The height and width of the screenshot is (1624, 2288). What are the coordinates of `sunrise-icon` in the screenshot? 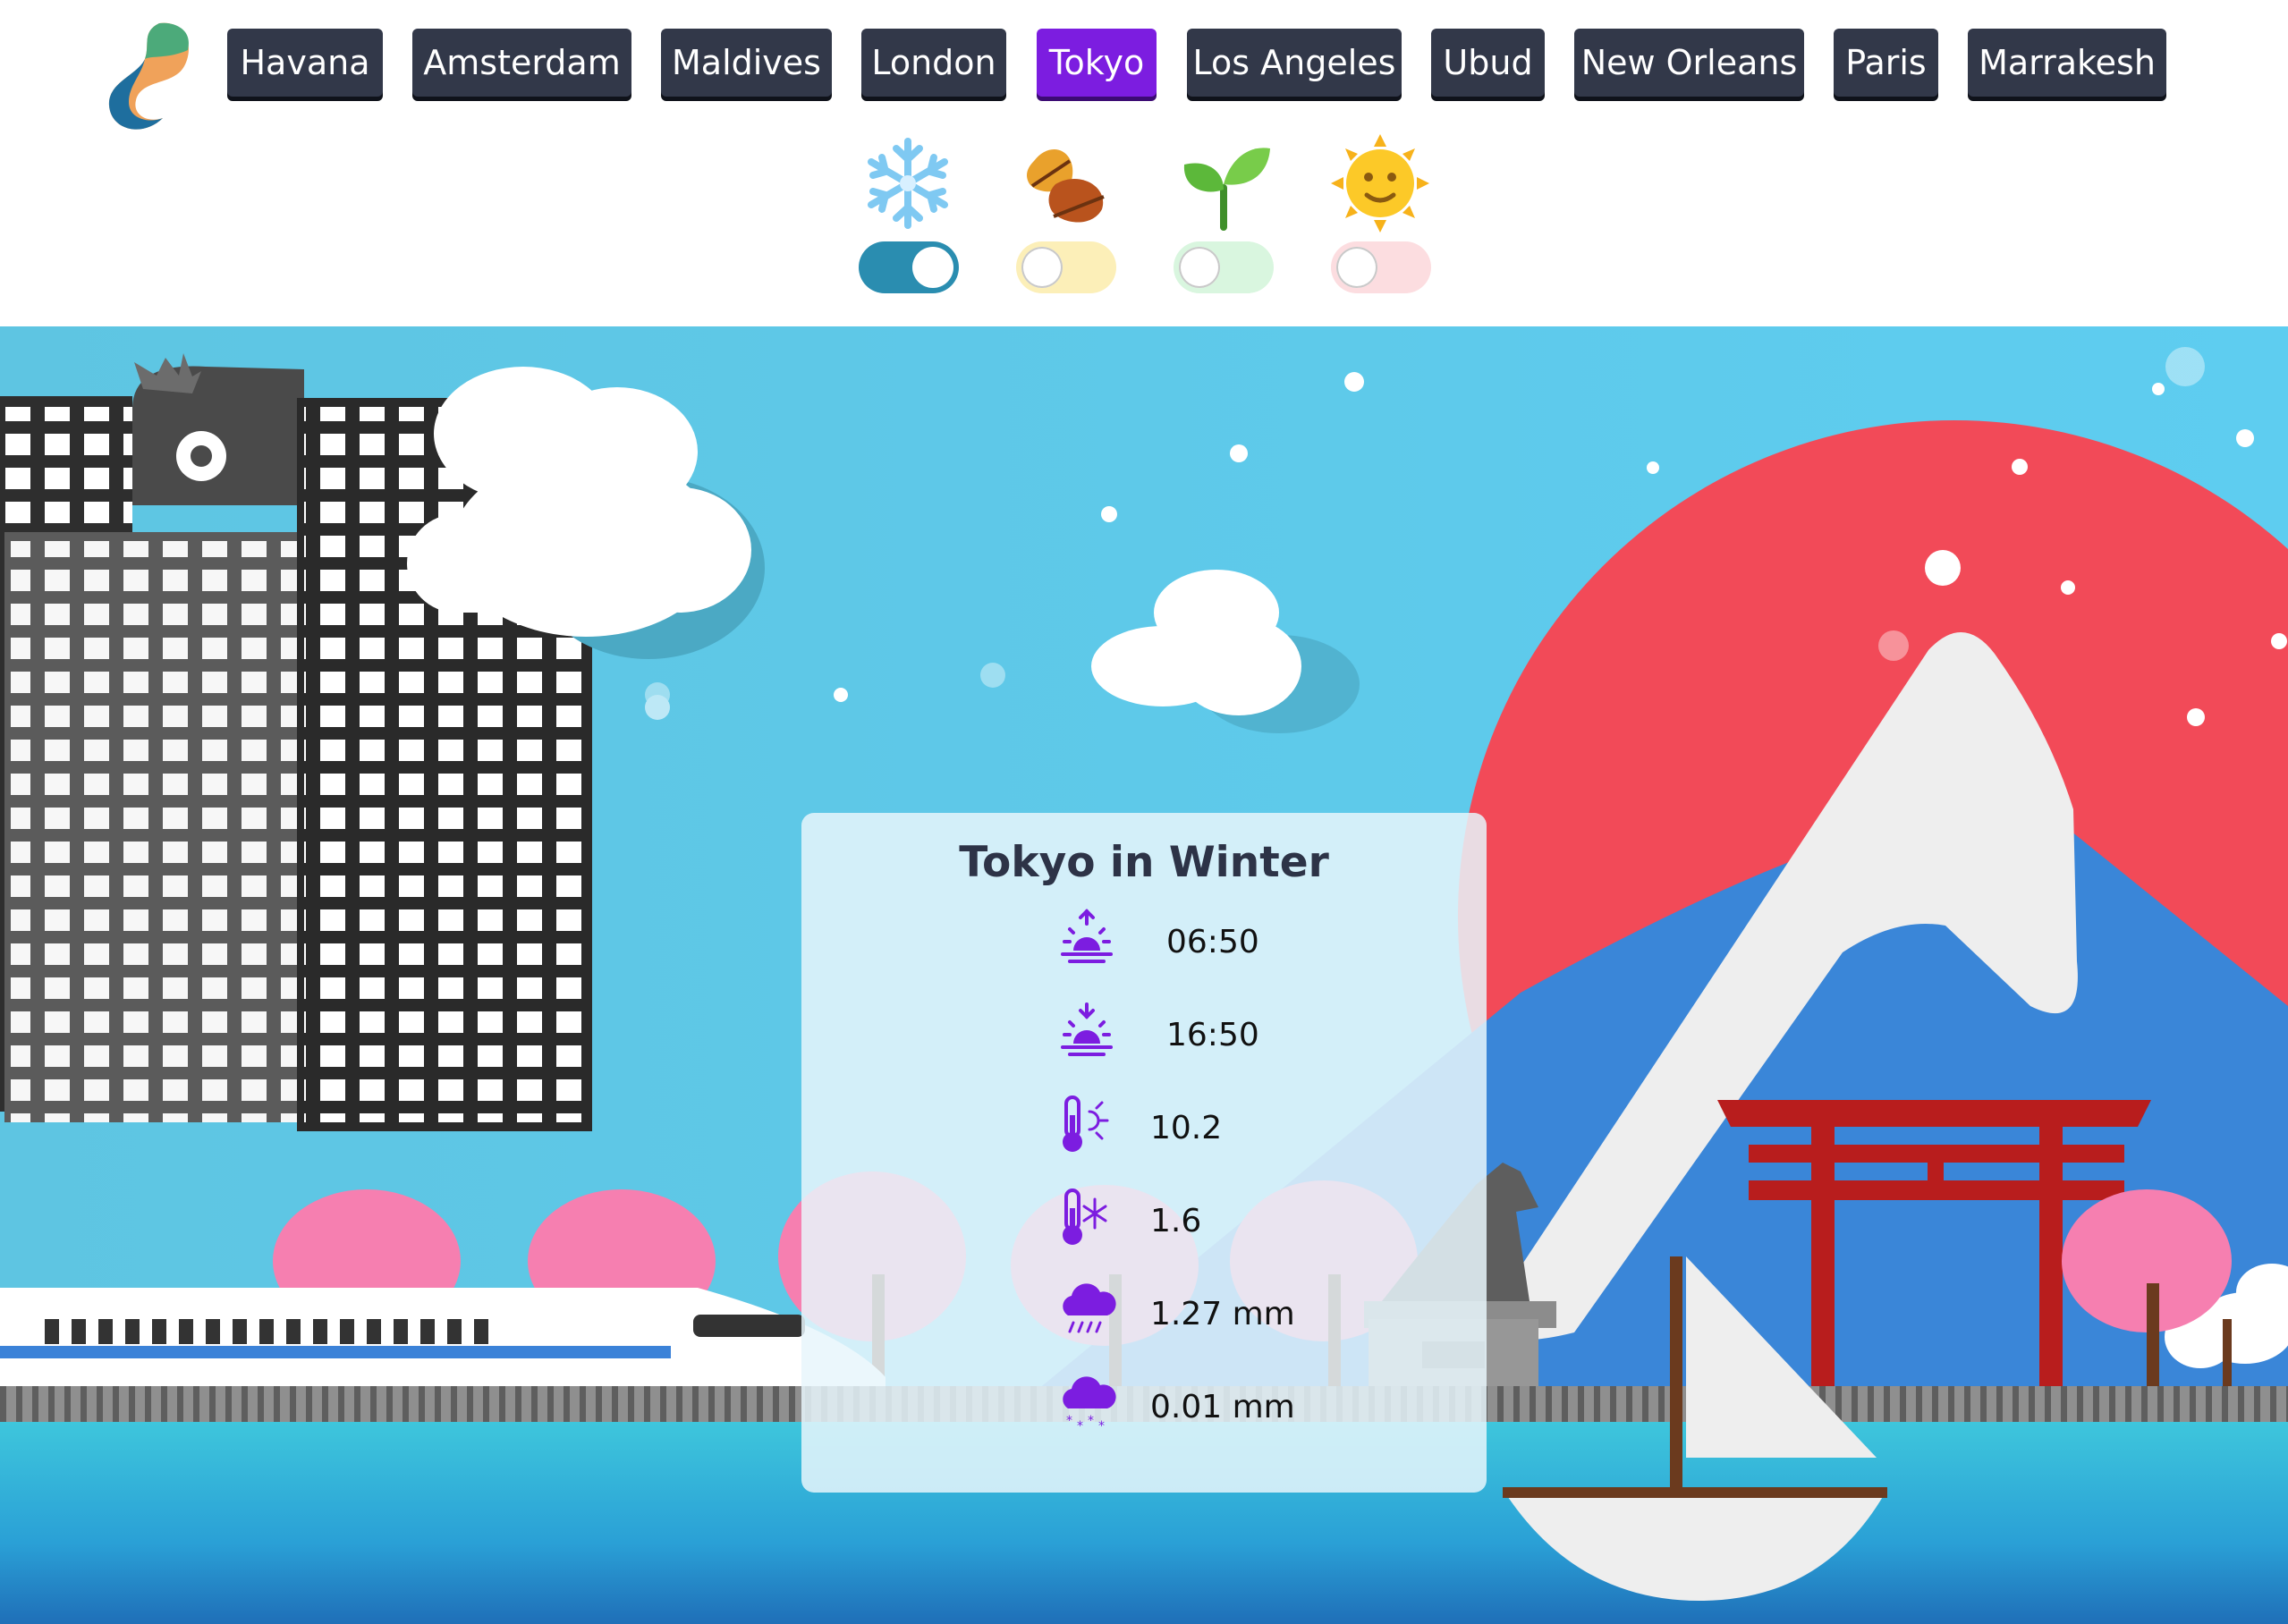 It's located at (1087, 936).